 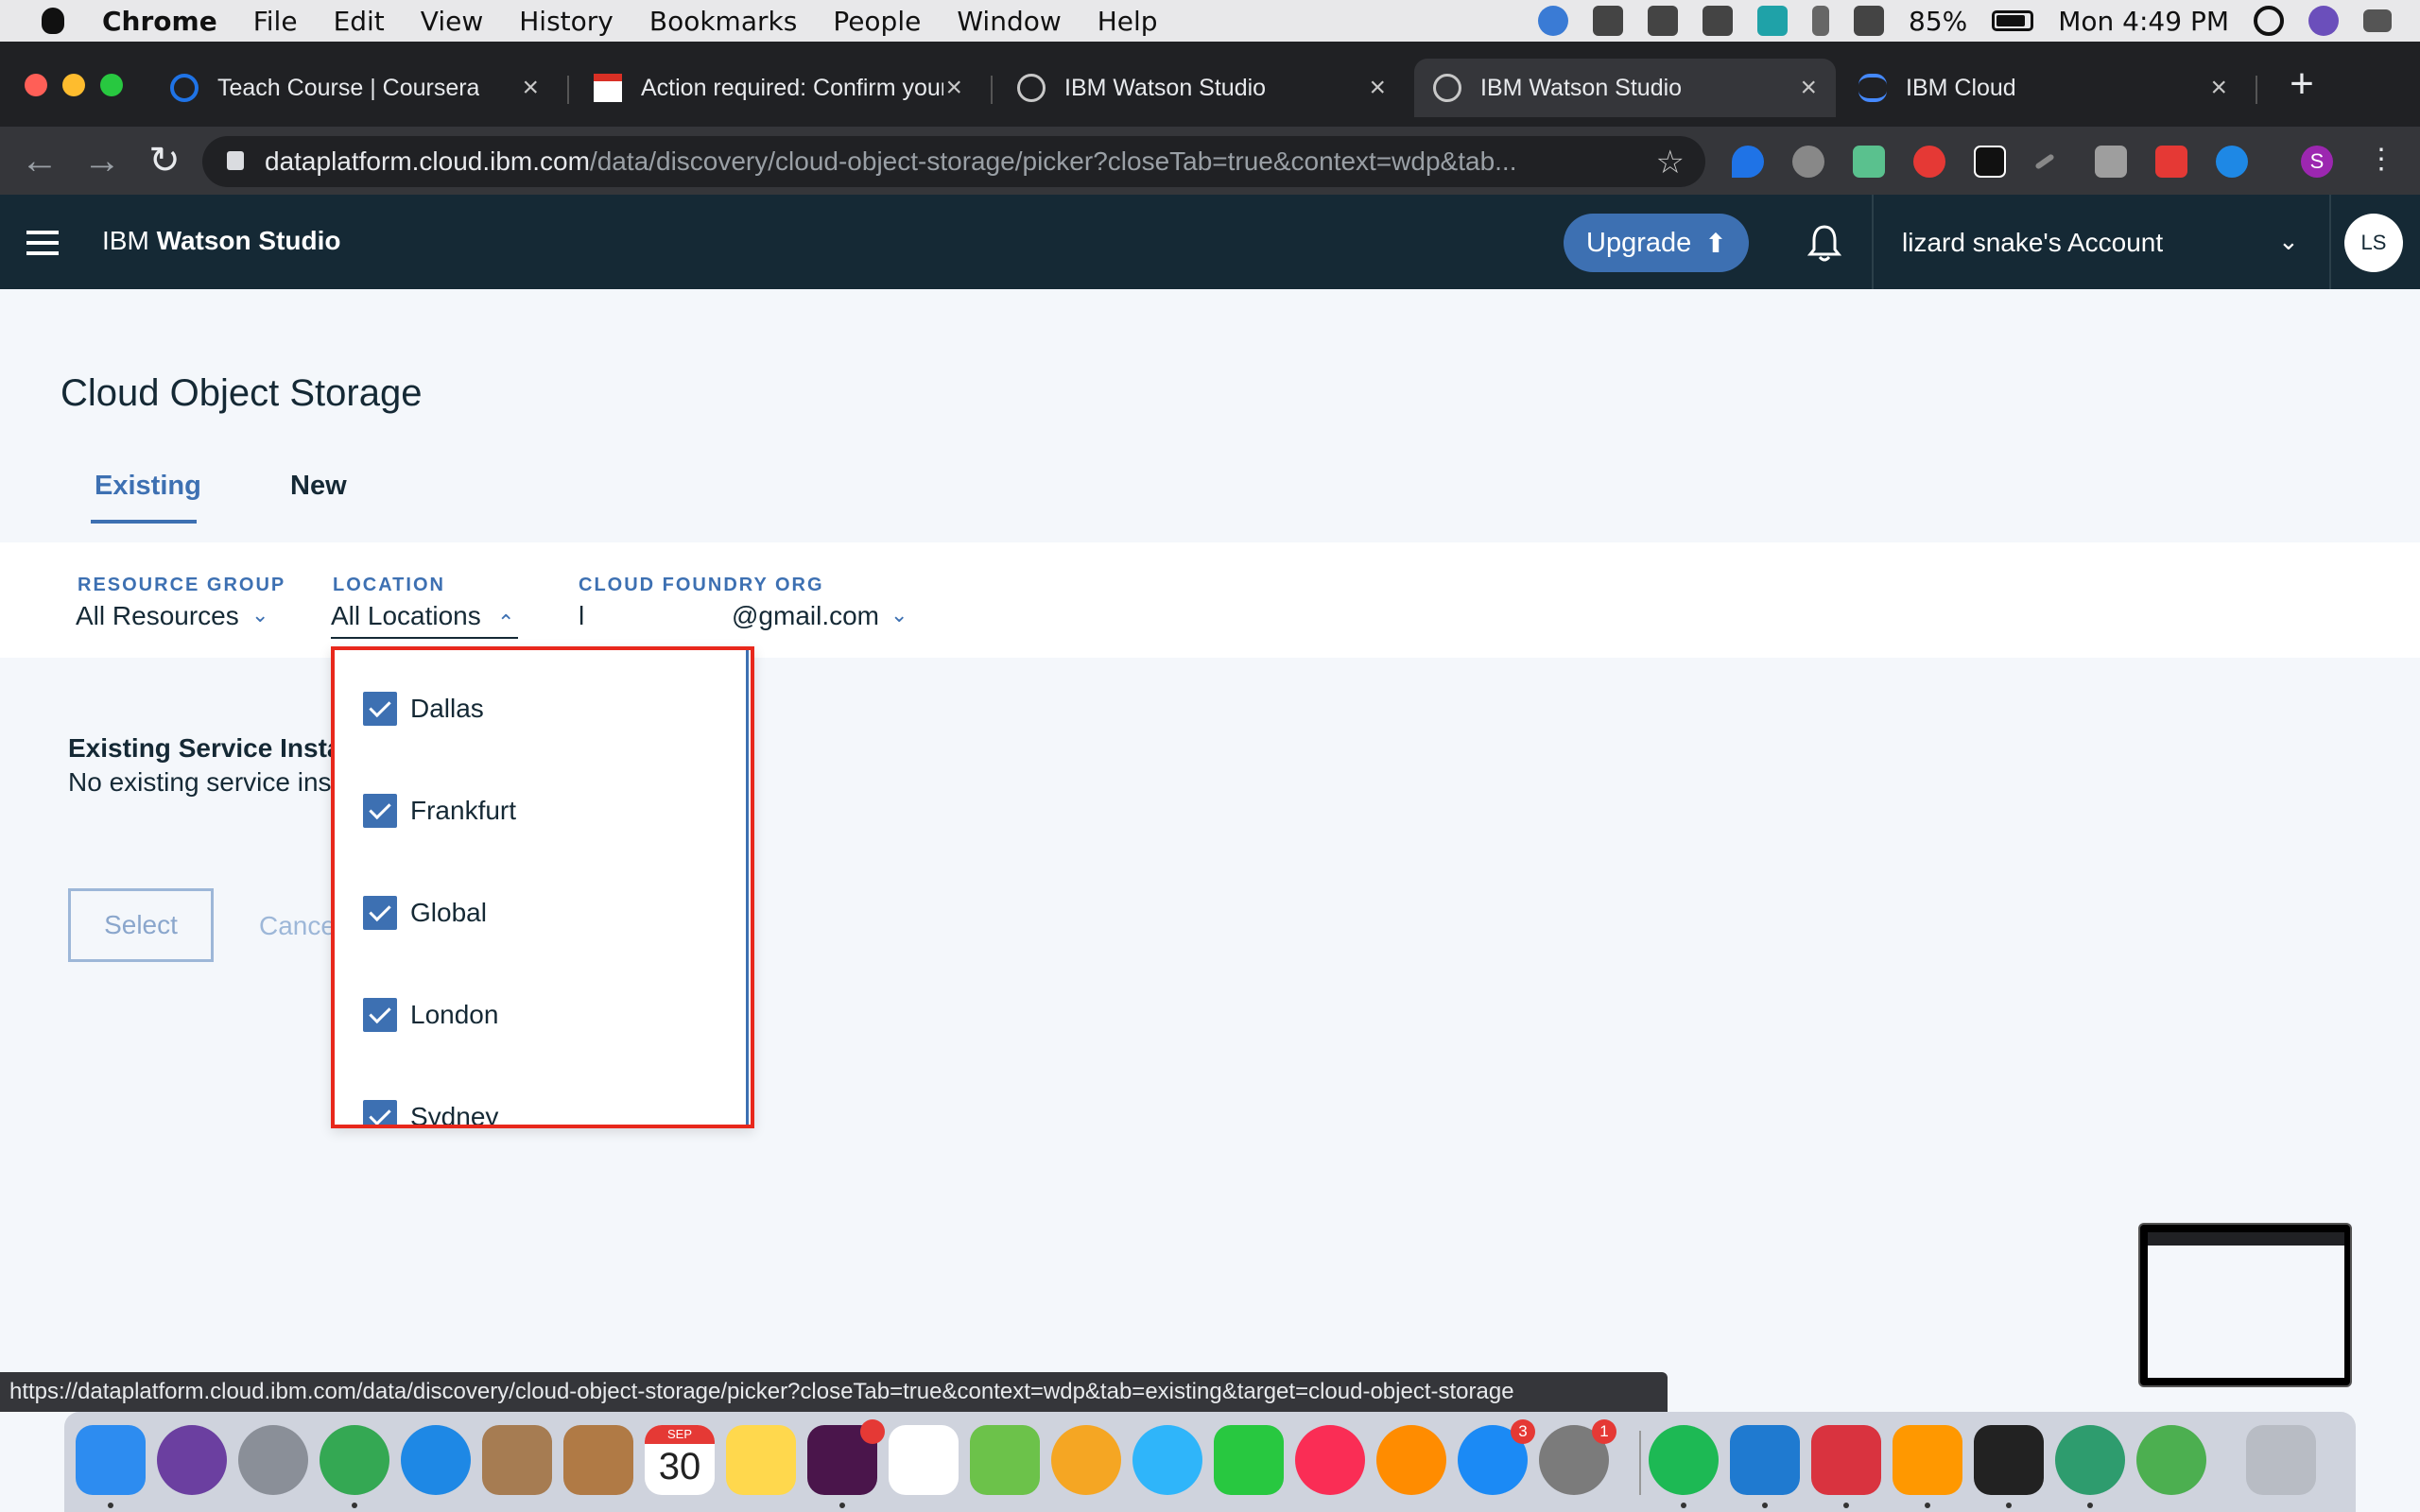 I want to click on browser-menu-icon: ⋮, so click(x=2381, y=162).